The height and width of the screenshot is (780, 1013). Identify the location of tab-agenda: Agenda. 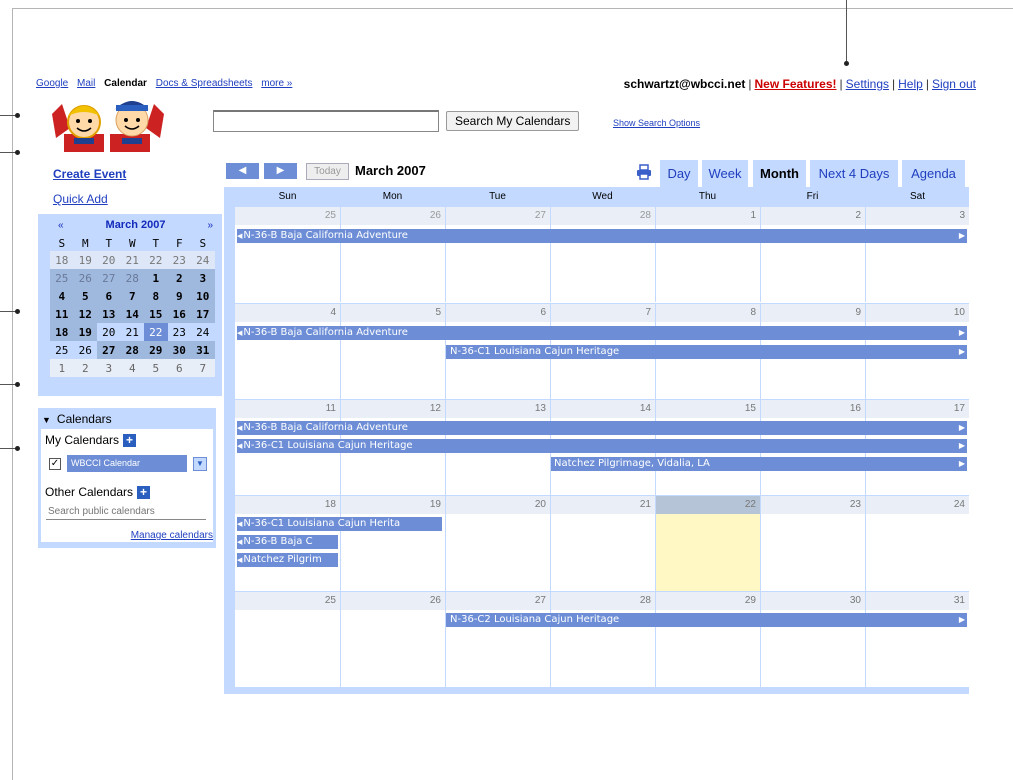
(933, 173).